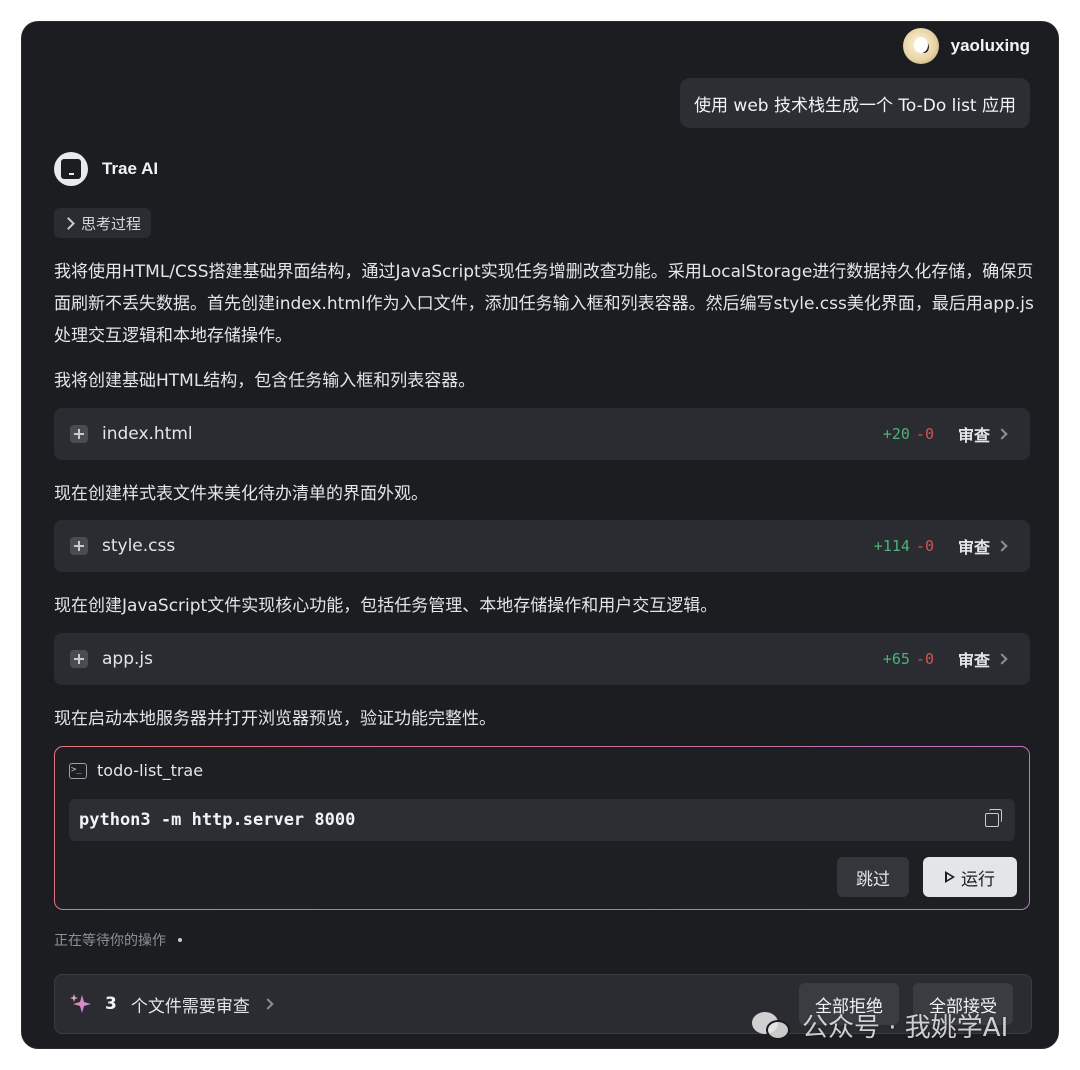 The image size is (1080, 1070). I want to click on file-name: style.css, so click(139, 546).